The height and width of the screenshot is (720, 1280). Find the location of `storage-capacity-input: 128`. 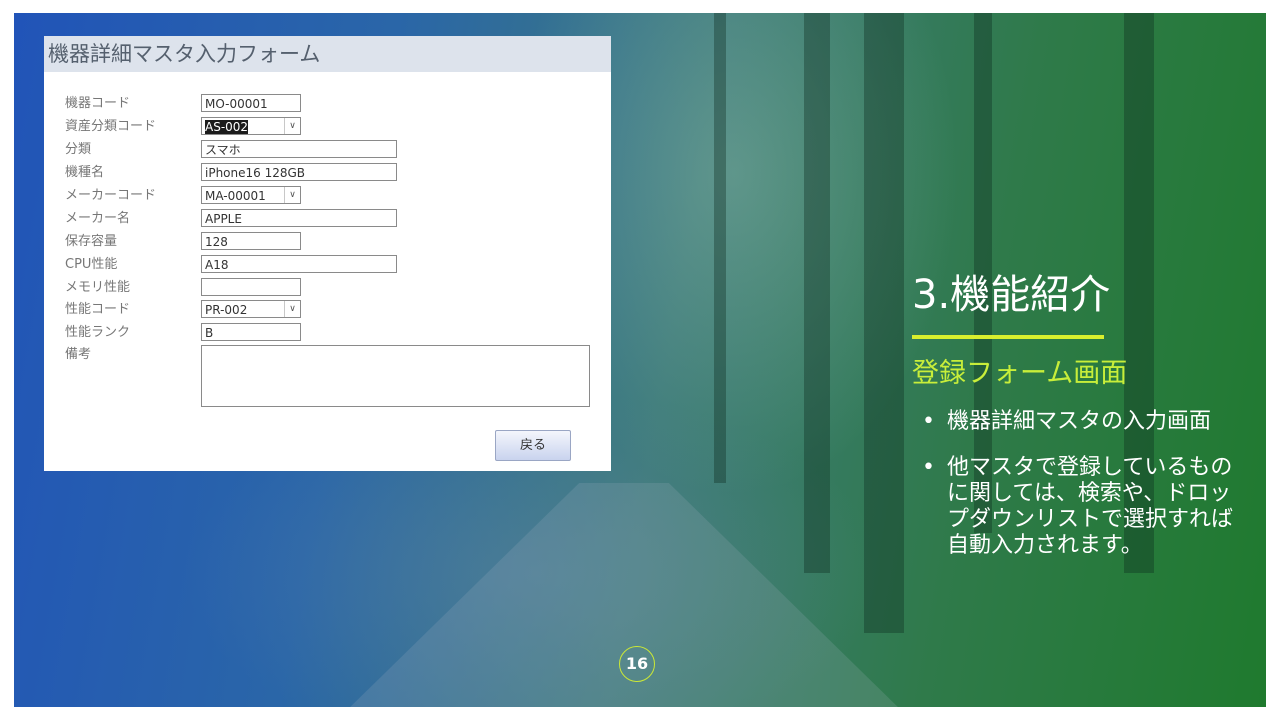

storage-capacity-input: 128 is located at coordinates (251, 241).